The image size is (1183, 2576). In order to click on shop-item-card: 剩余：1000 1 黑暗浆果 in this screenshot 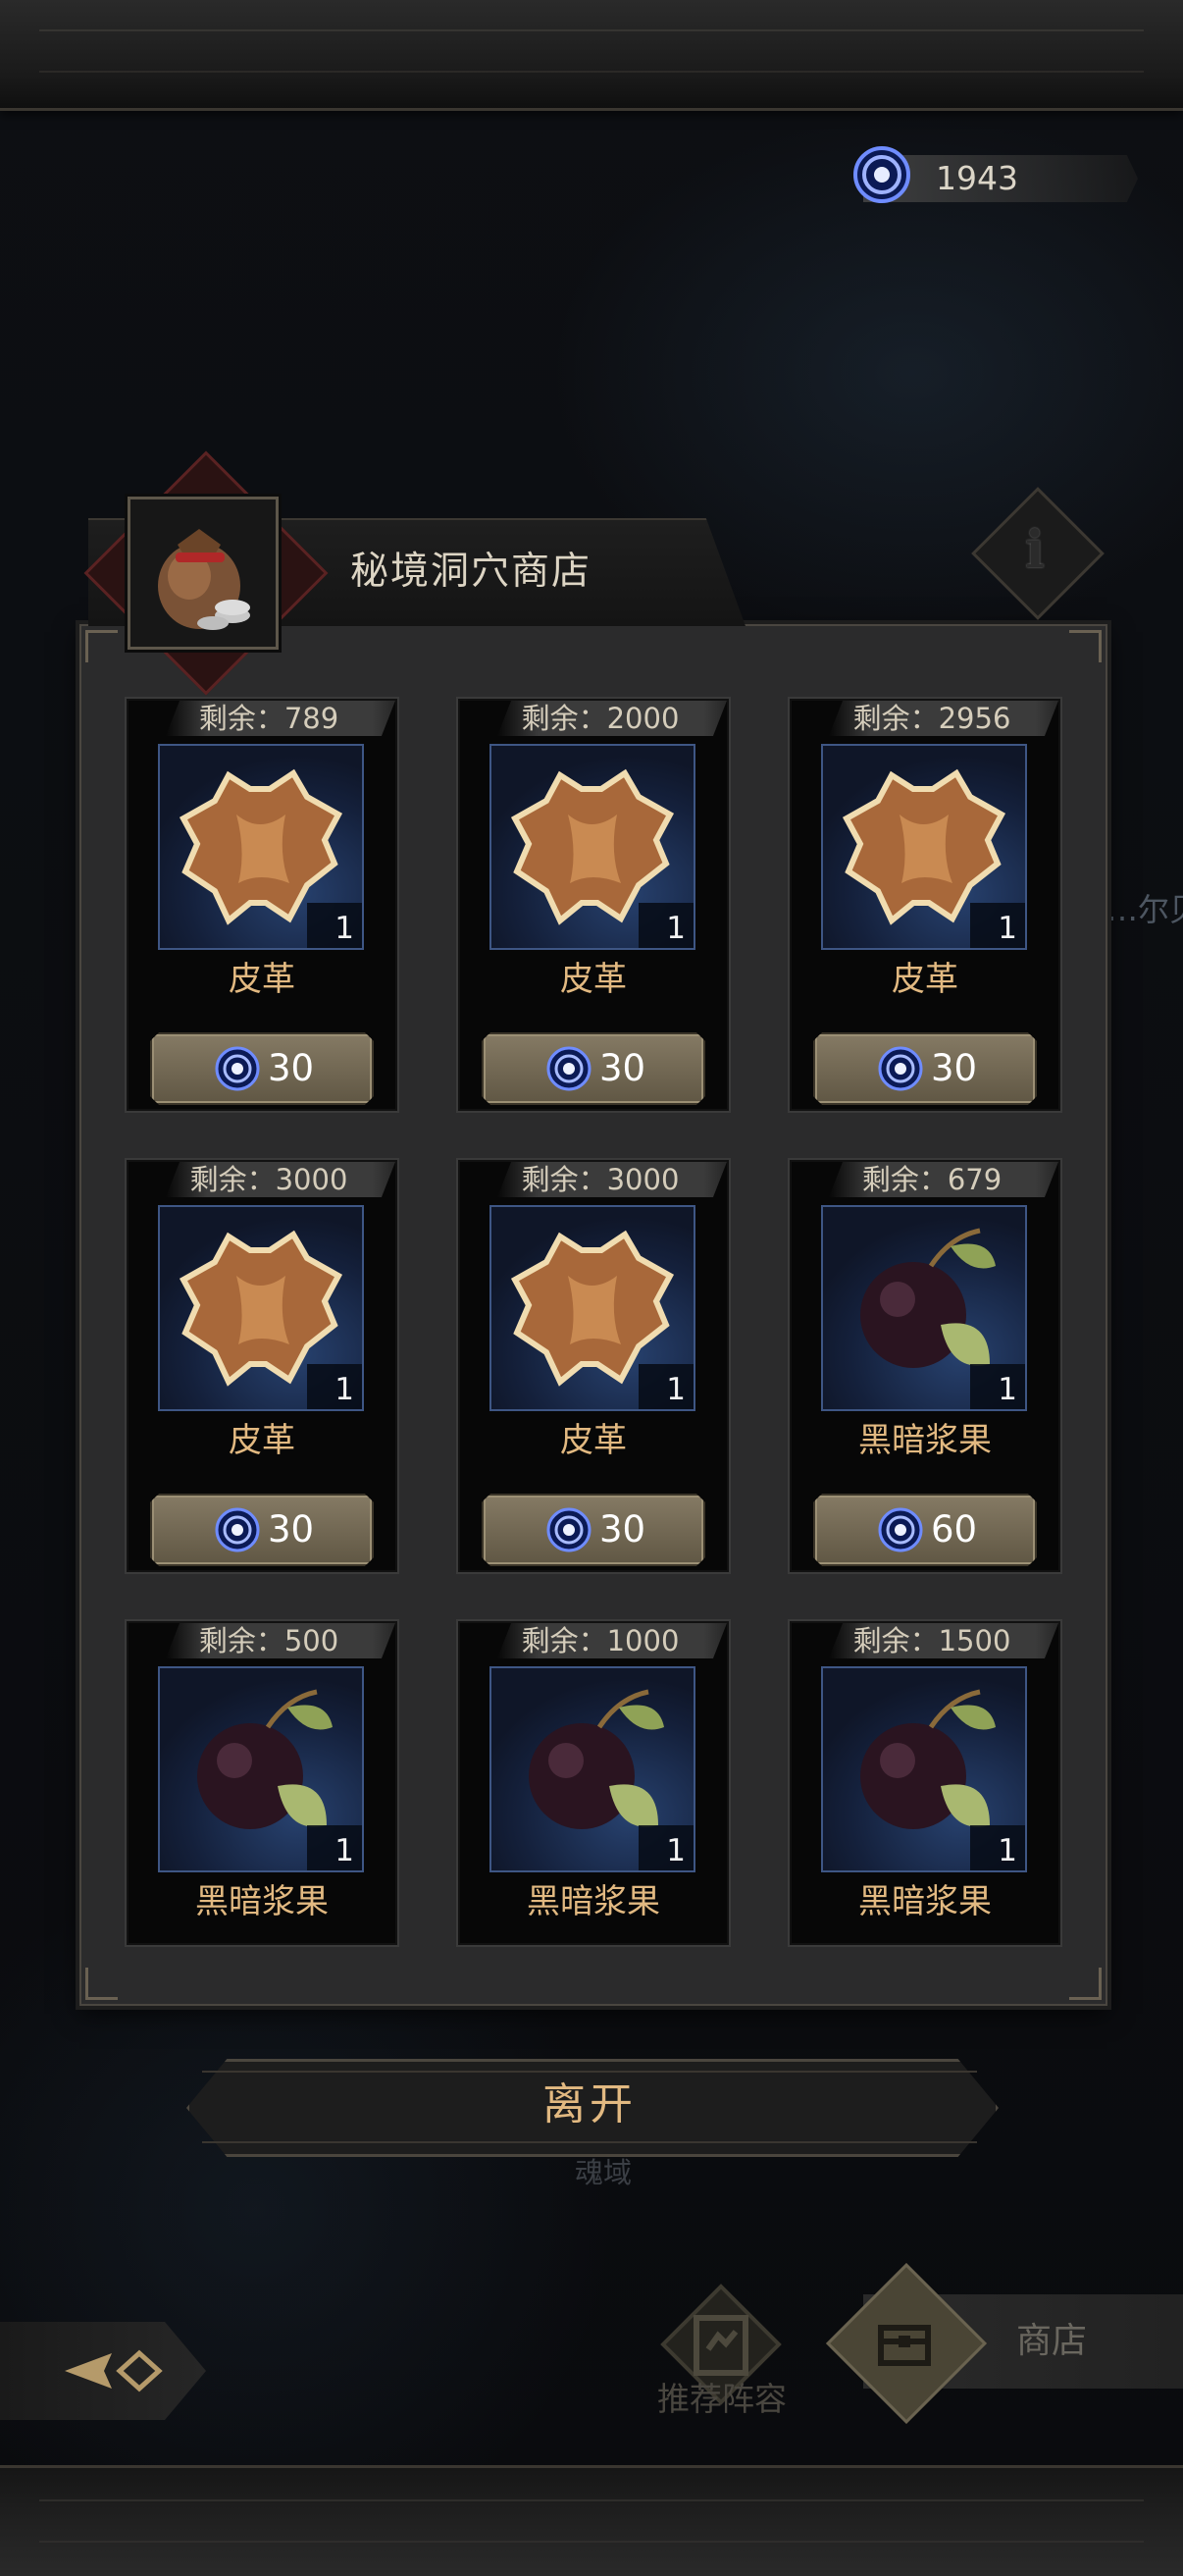, I will do `click(594, 1783)`.